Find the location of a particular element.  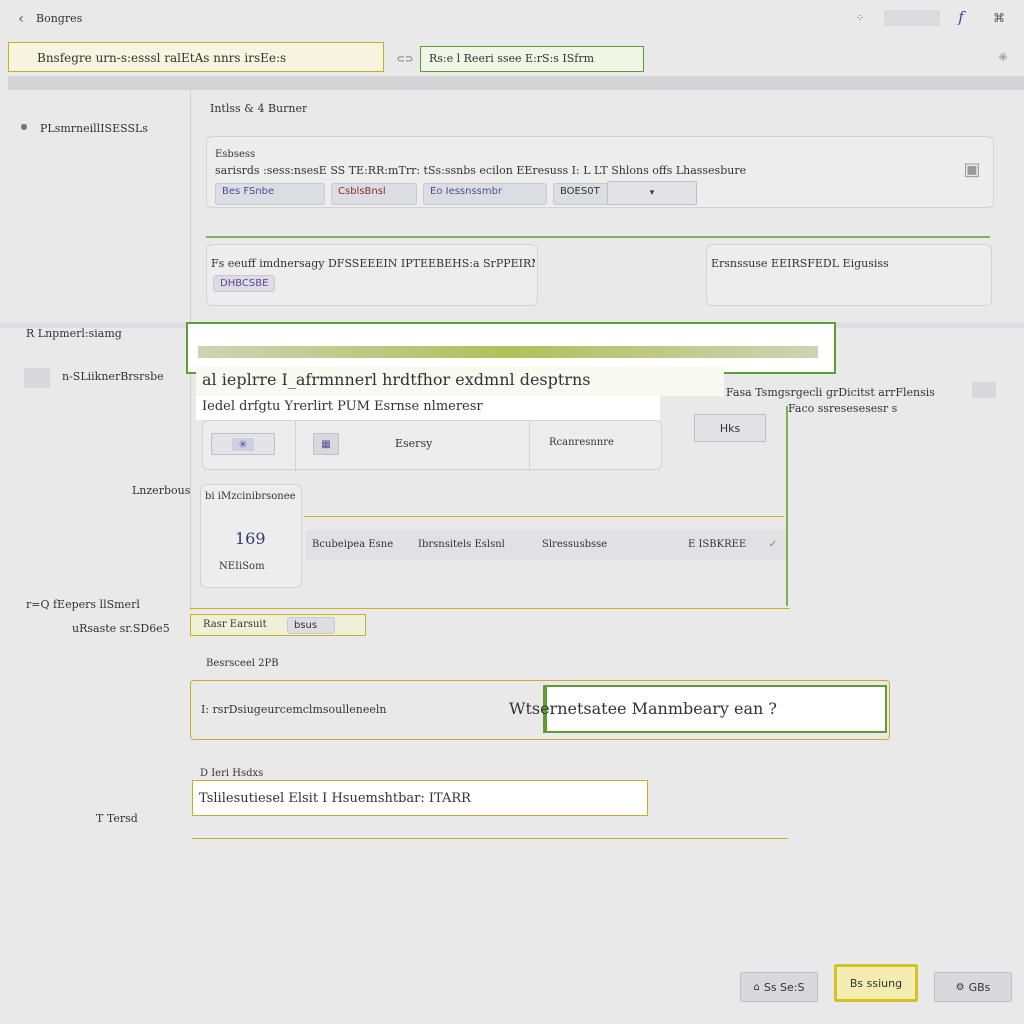

options-card: ✳ ▦ Esersy Rcanresnnre is located at coordinates (432, 445).